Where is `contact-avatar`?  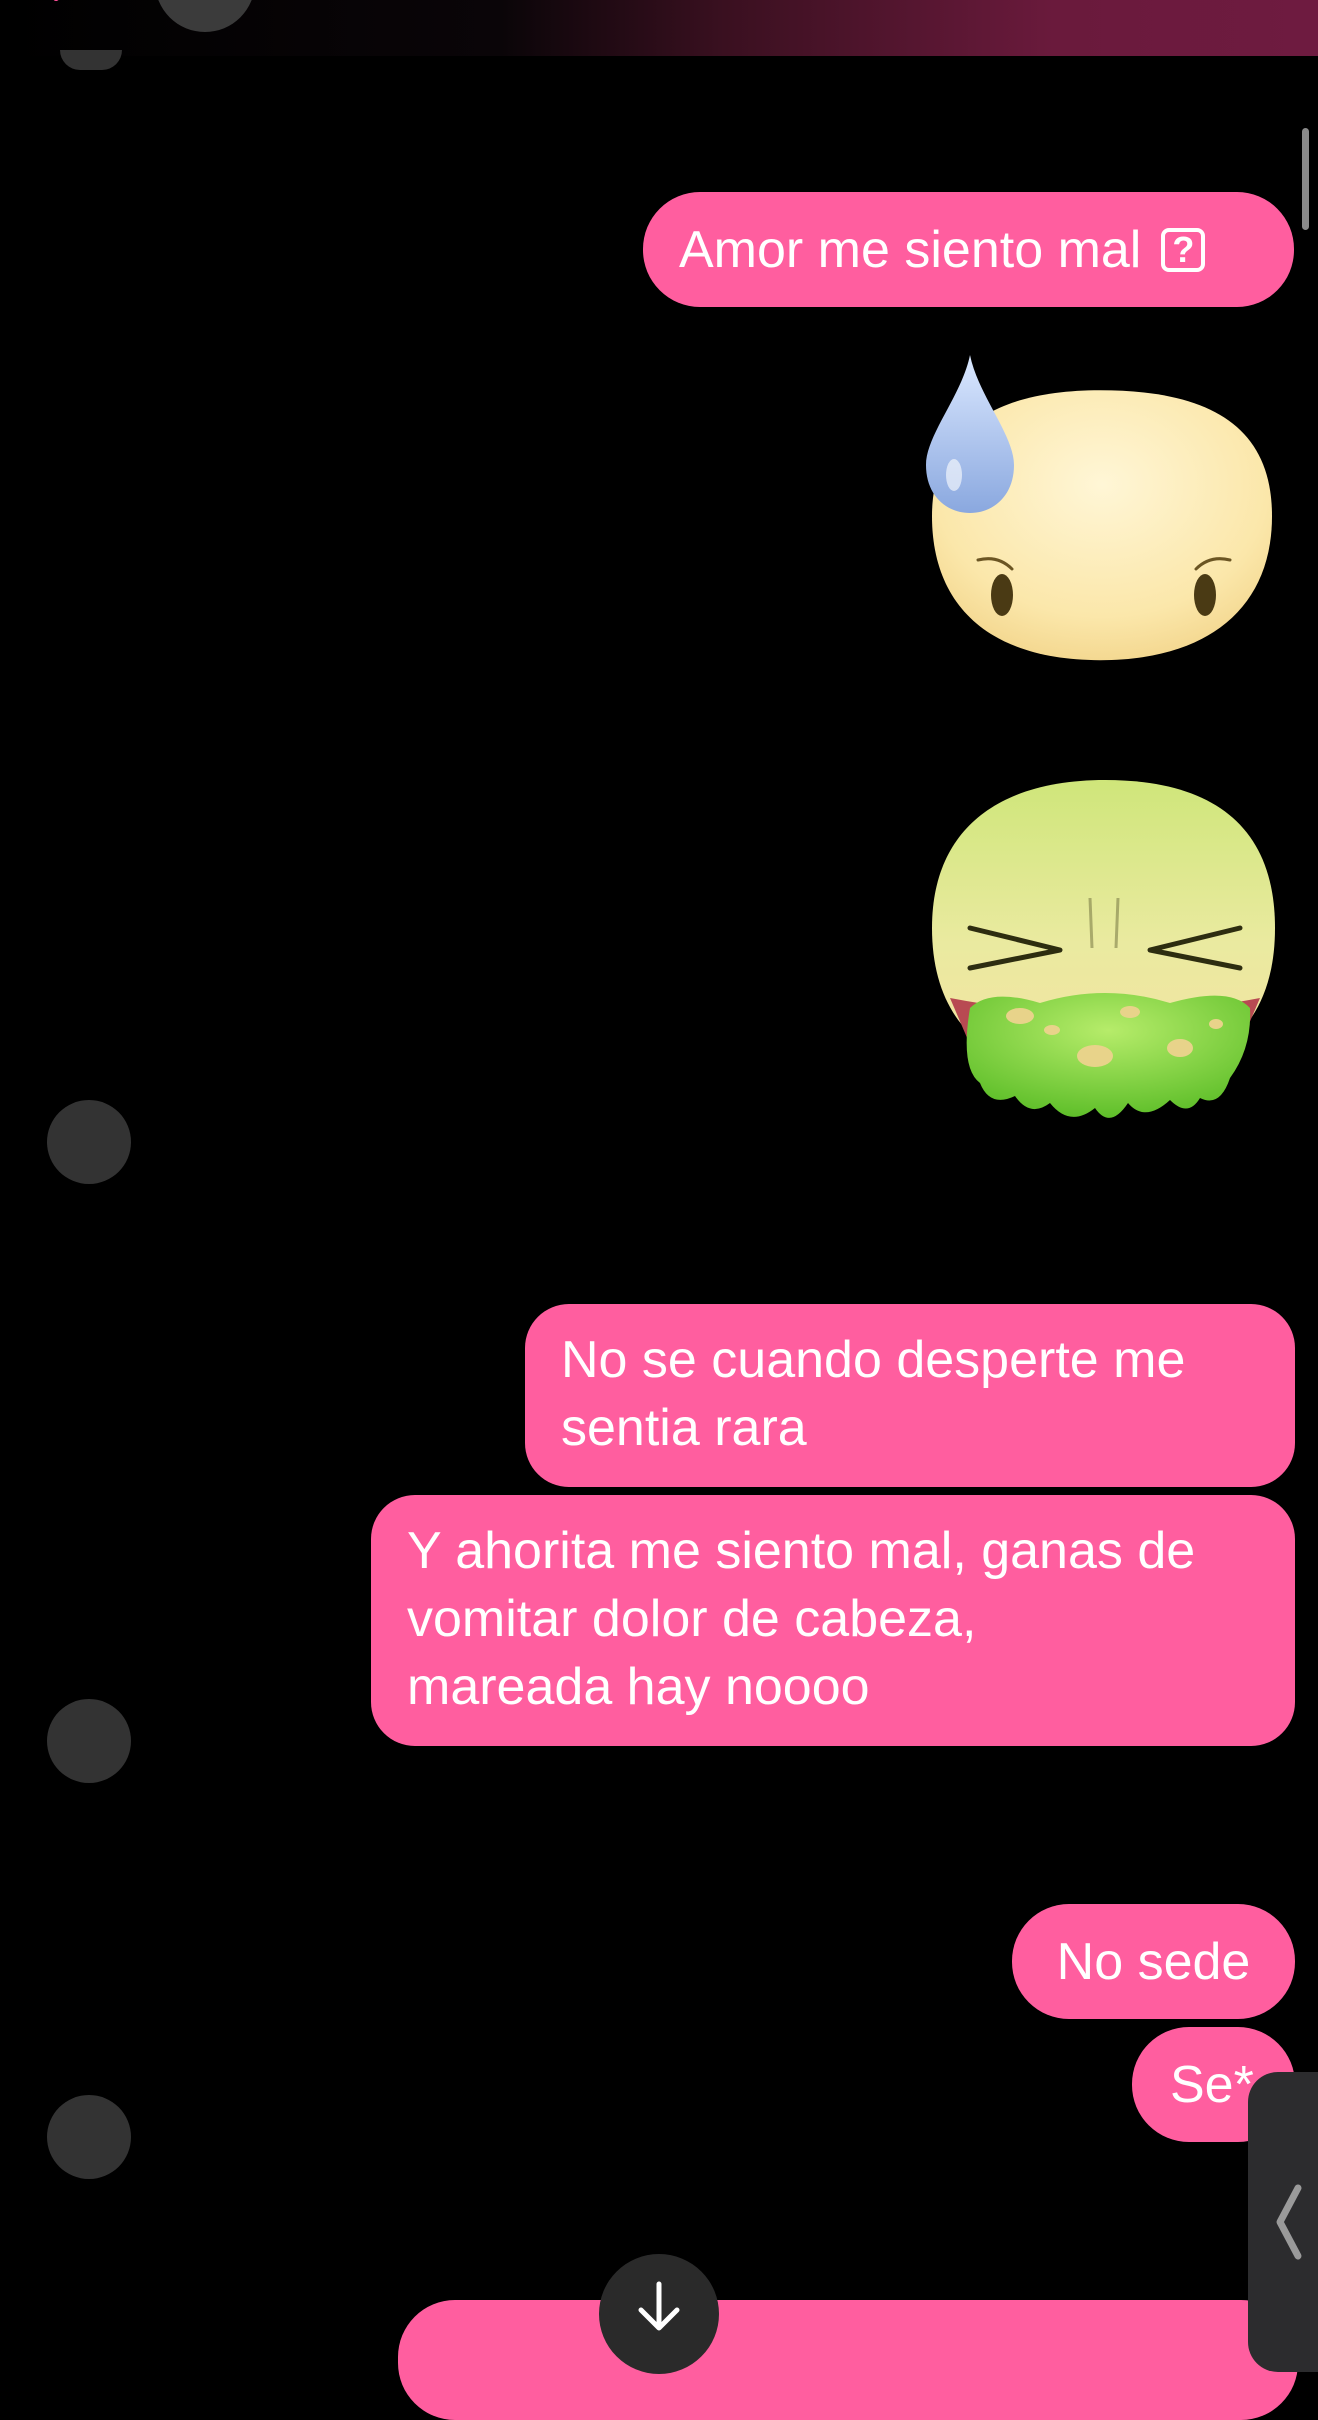
contact-avatar is located at coordinates (205, 16).